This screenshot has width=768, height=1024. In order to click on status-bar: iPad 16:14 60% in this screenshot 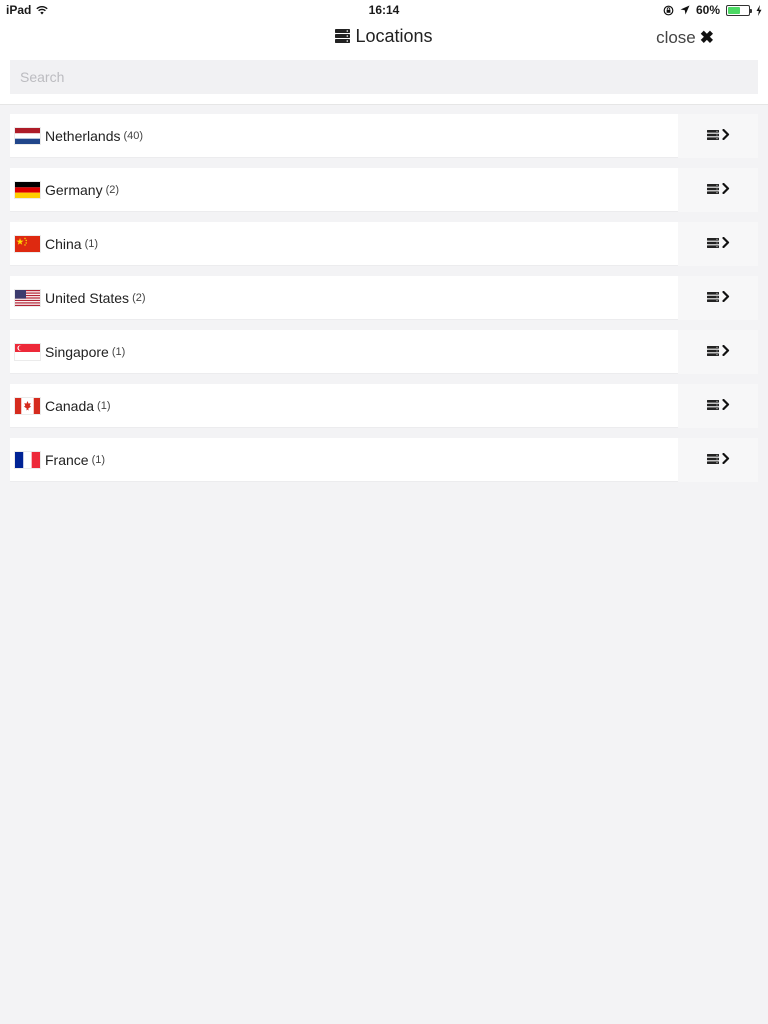, I will do `click(384, 10)`.